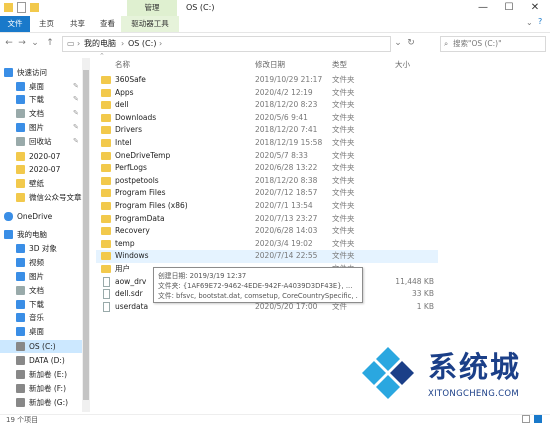  What do you see at coordinates (46, 24) in the screenshot?
I see `tab-home: 主页` at bounding box center [46, 24].